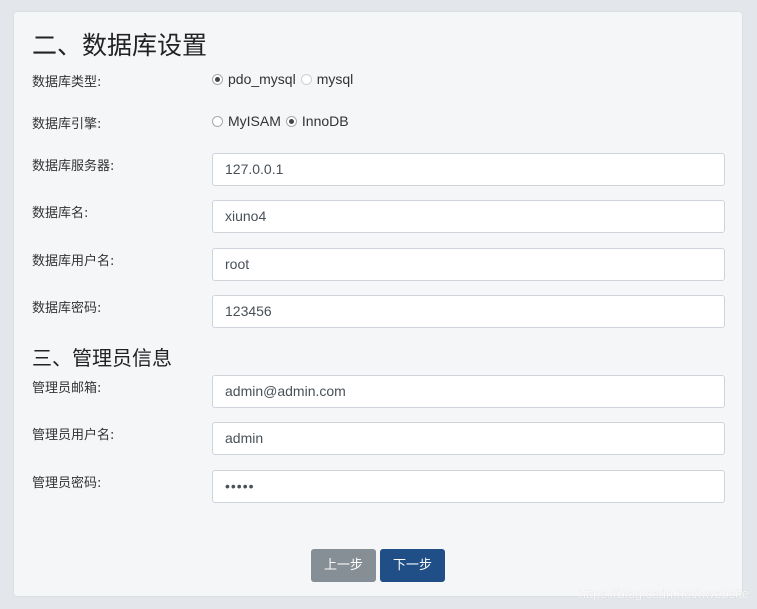  What do you see at coordinates (67, 82) in the screenshot?
I see `db-type-label: 数据库类型:` at bounding box center [67, 82].